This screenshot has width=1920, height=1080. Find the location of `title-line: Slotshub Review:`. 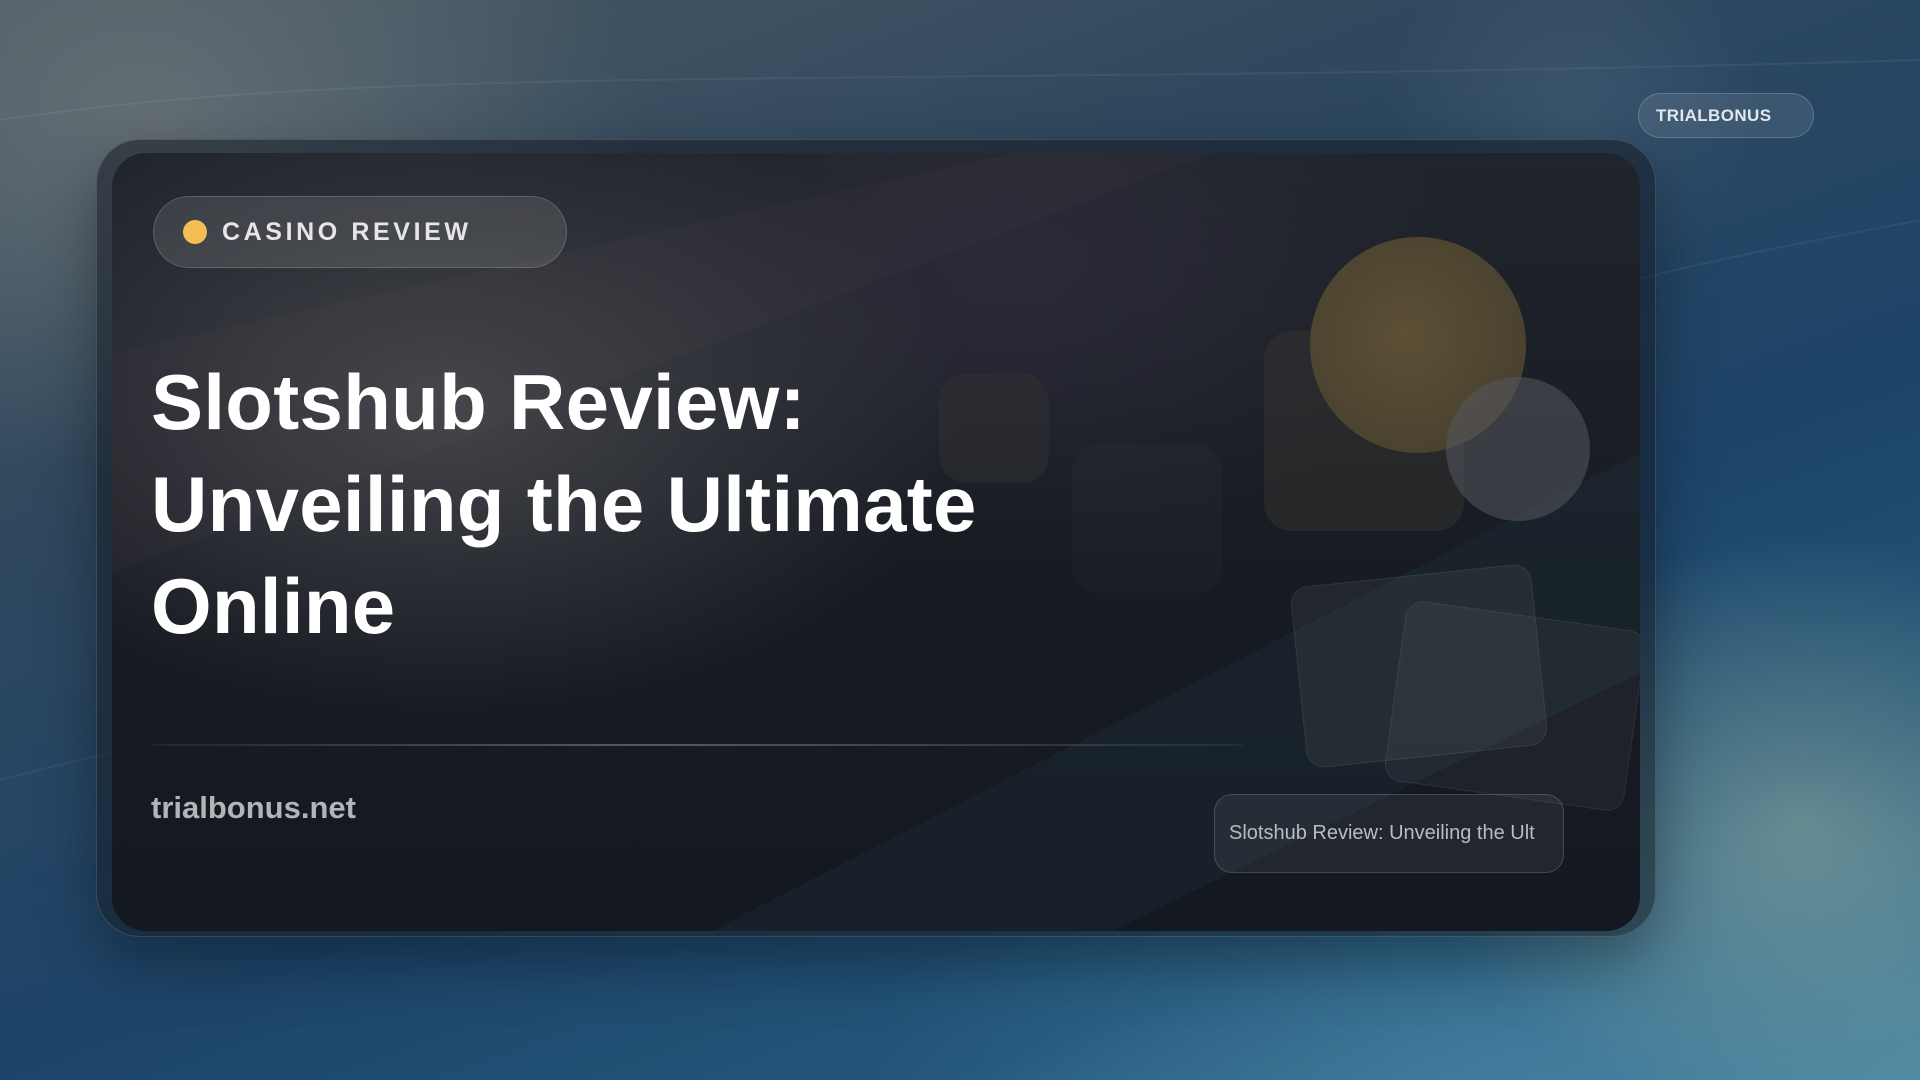

title-line: Slotshub Review: is located at coordinates (478, 402).